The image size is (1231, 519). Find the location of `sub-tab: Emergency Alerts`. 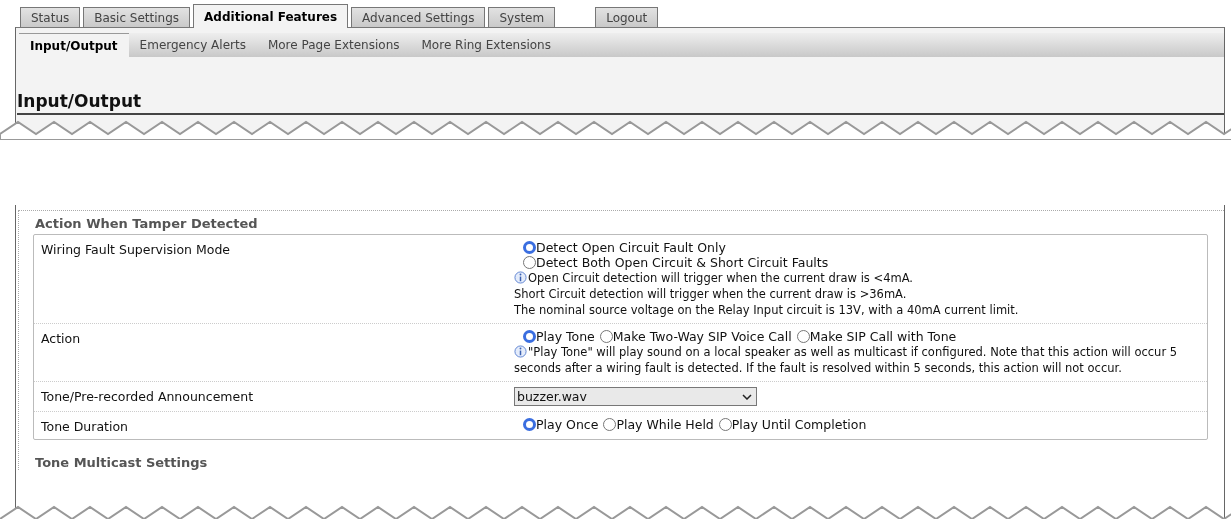

sub-tab: Emergency Alerts is located at coordinates (192, 45).